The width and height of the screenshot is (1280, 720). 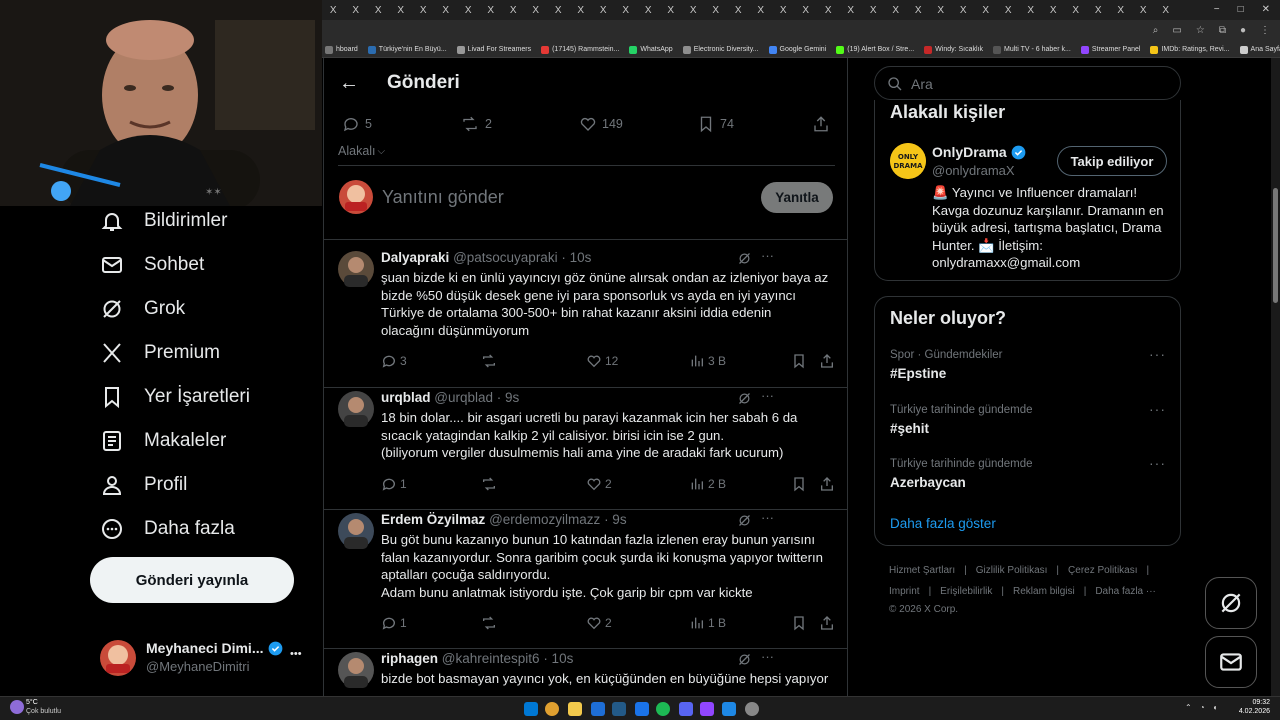 What do you see at coordinates (192, 580) in the screenshot?
I see `post-button: Gönderi yayınla` at bounding box center [192, 580].